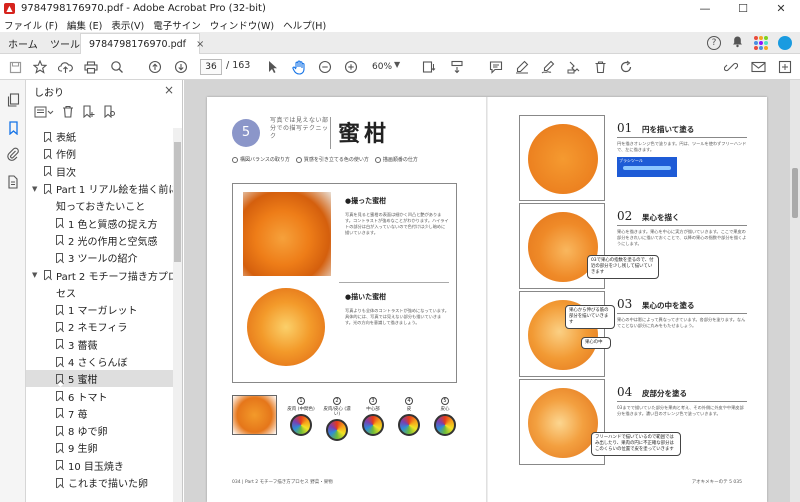  I want to click on menu-view: 表示(V), so click(127, 25).